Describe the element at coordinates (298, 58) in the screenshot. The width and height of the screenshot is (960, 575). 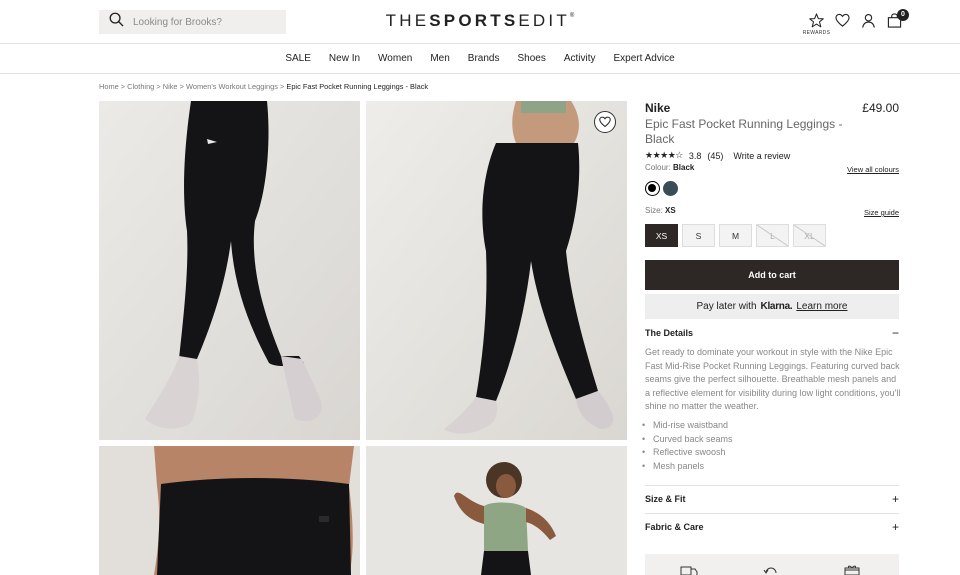
I see `nav-item-sale: SALE` at that location.